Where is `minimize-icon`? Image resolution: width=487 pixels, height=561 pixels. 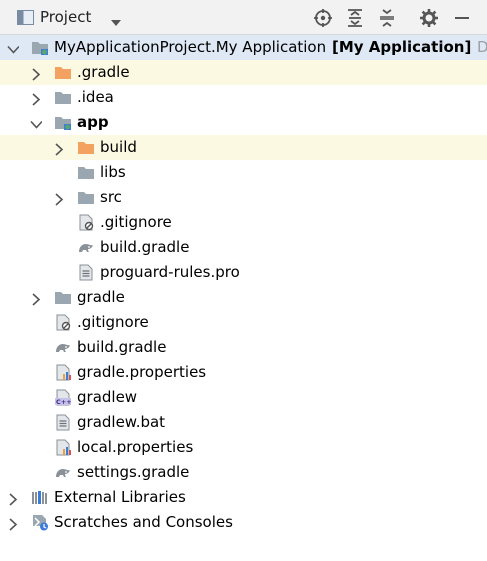 minimize-icon is located at coordinates (462, 18).